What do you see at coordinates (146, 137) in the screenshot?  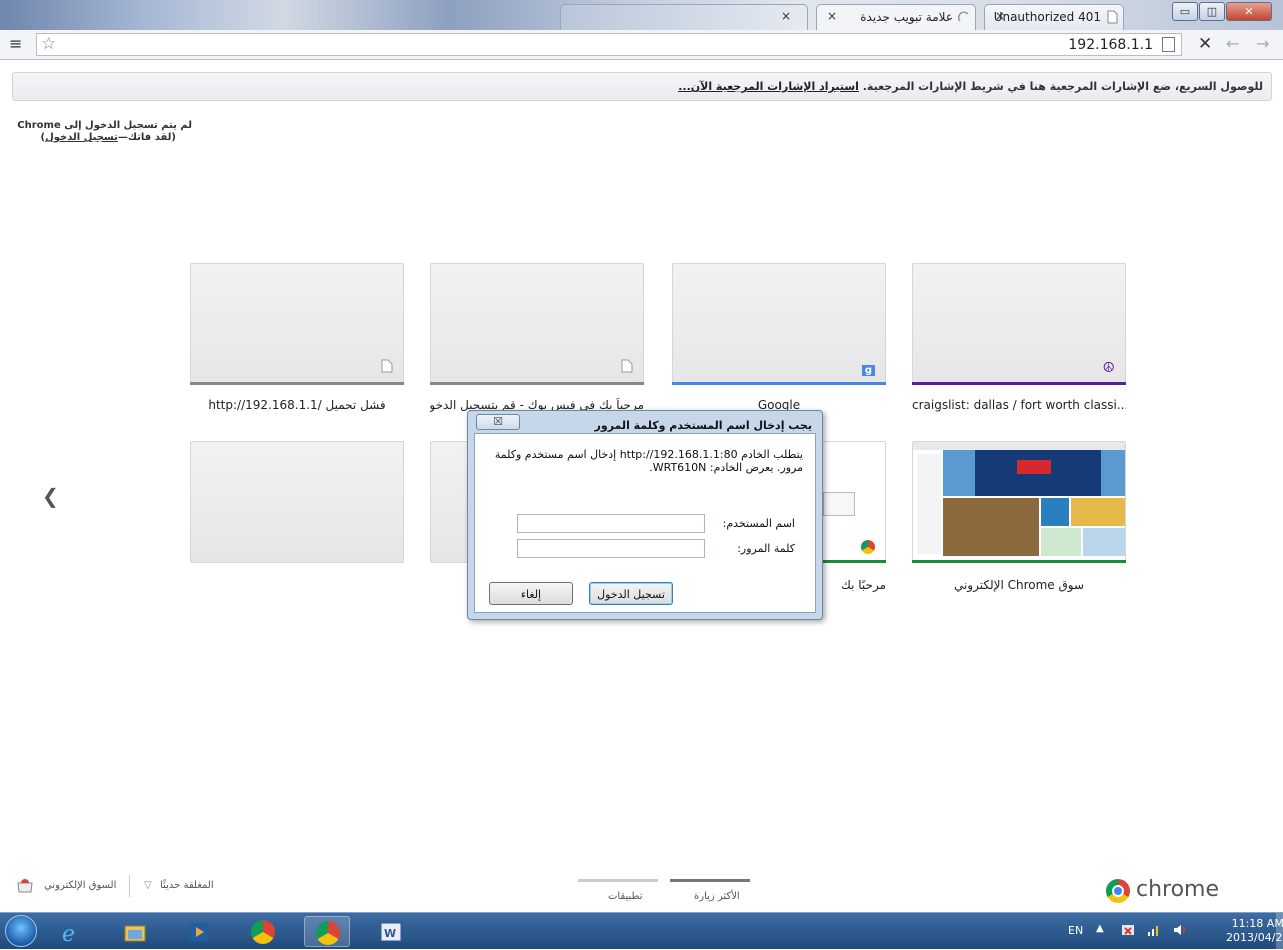 I see `signin-prefix: (لقد فاتك—` at bounding box center [146, 137].